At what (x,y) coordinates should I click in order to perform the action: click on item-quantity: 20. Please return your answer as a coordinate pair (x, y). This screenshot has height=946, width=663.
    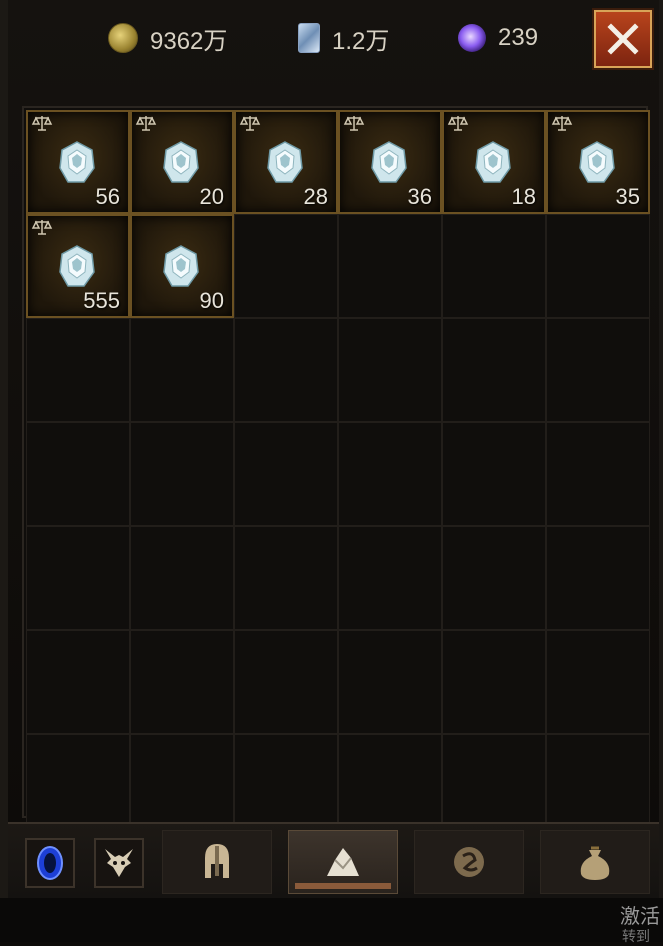
    Looking at the image, I should click on (211, 196).